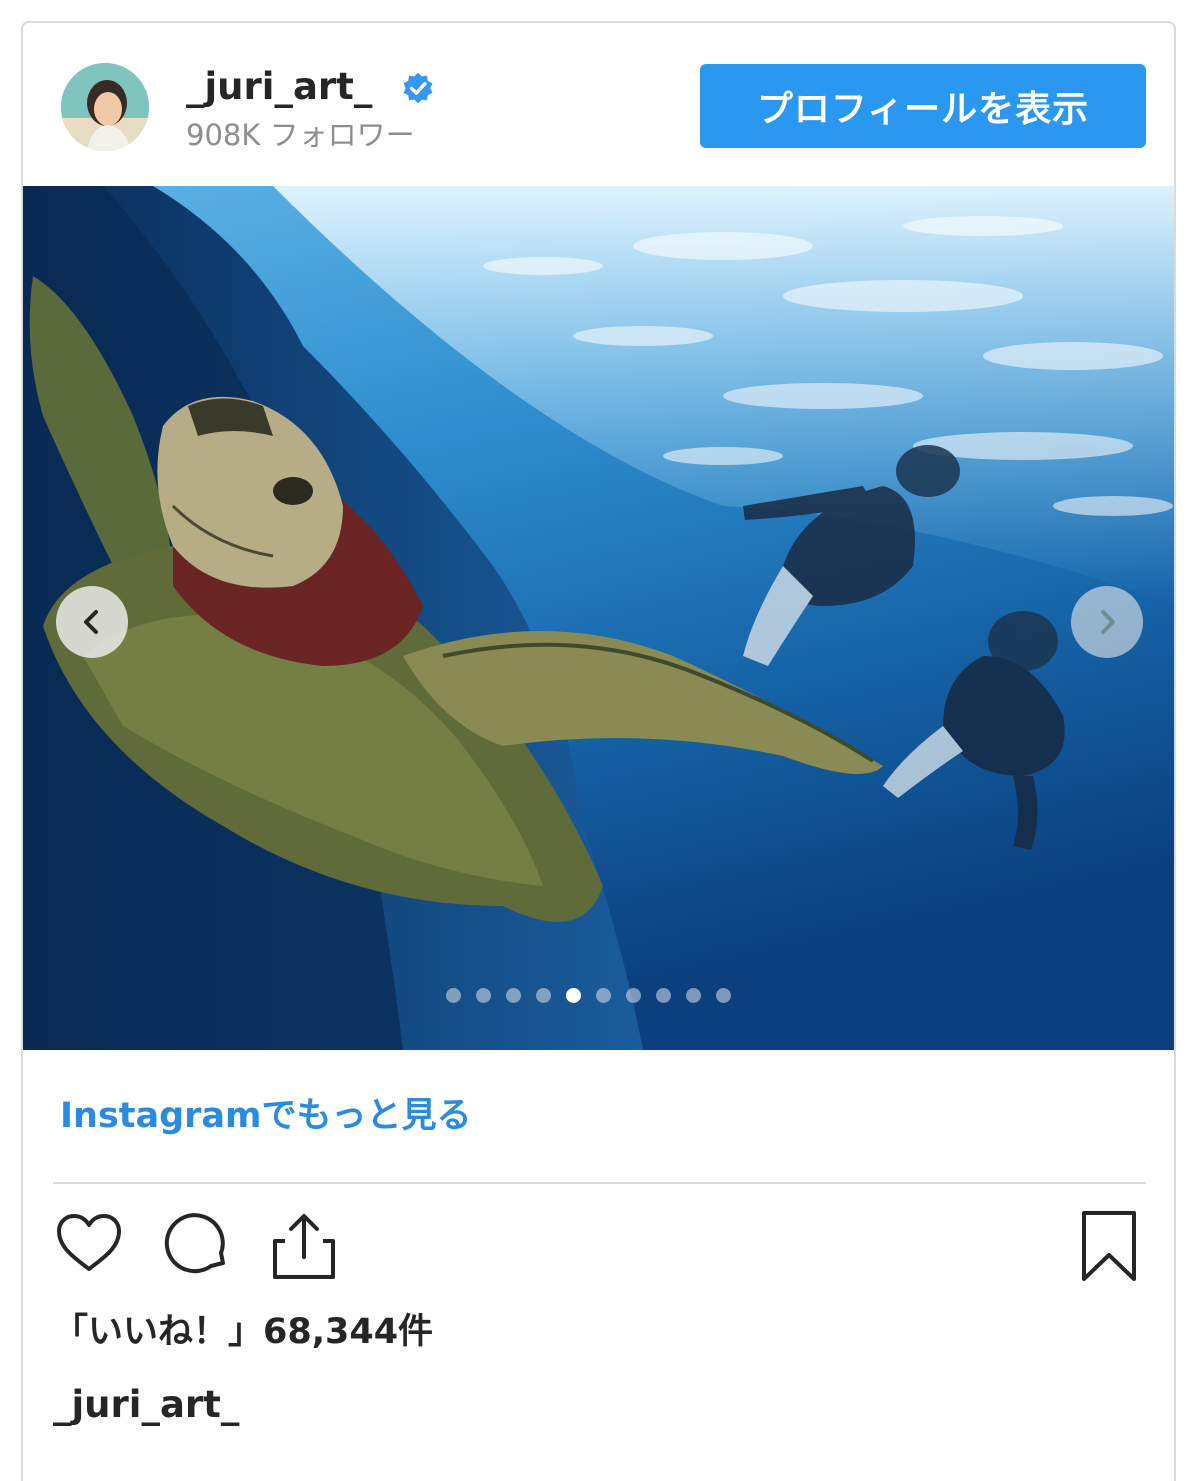  I want to click on carousel-prev-button, so click(92, 622).